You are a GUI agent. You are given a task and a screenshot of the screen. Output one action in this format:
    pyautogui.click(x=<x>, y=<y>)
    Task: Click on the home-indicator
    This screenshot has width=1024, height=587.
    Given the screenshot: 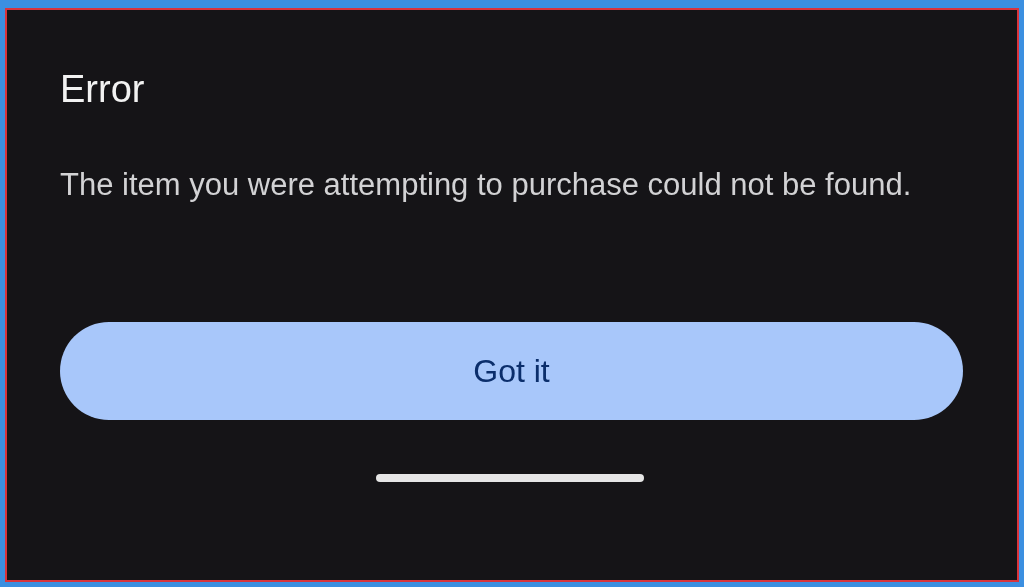 What is the action you would take?
    pyautogui.click(x=509, y=478)
    